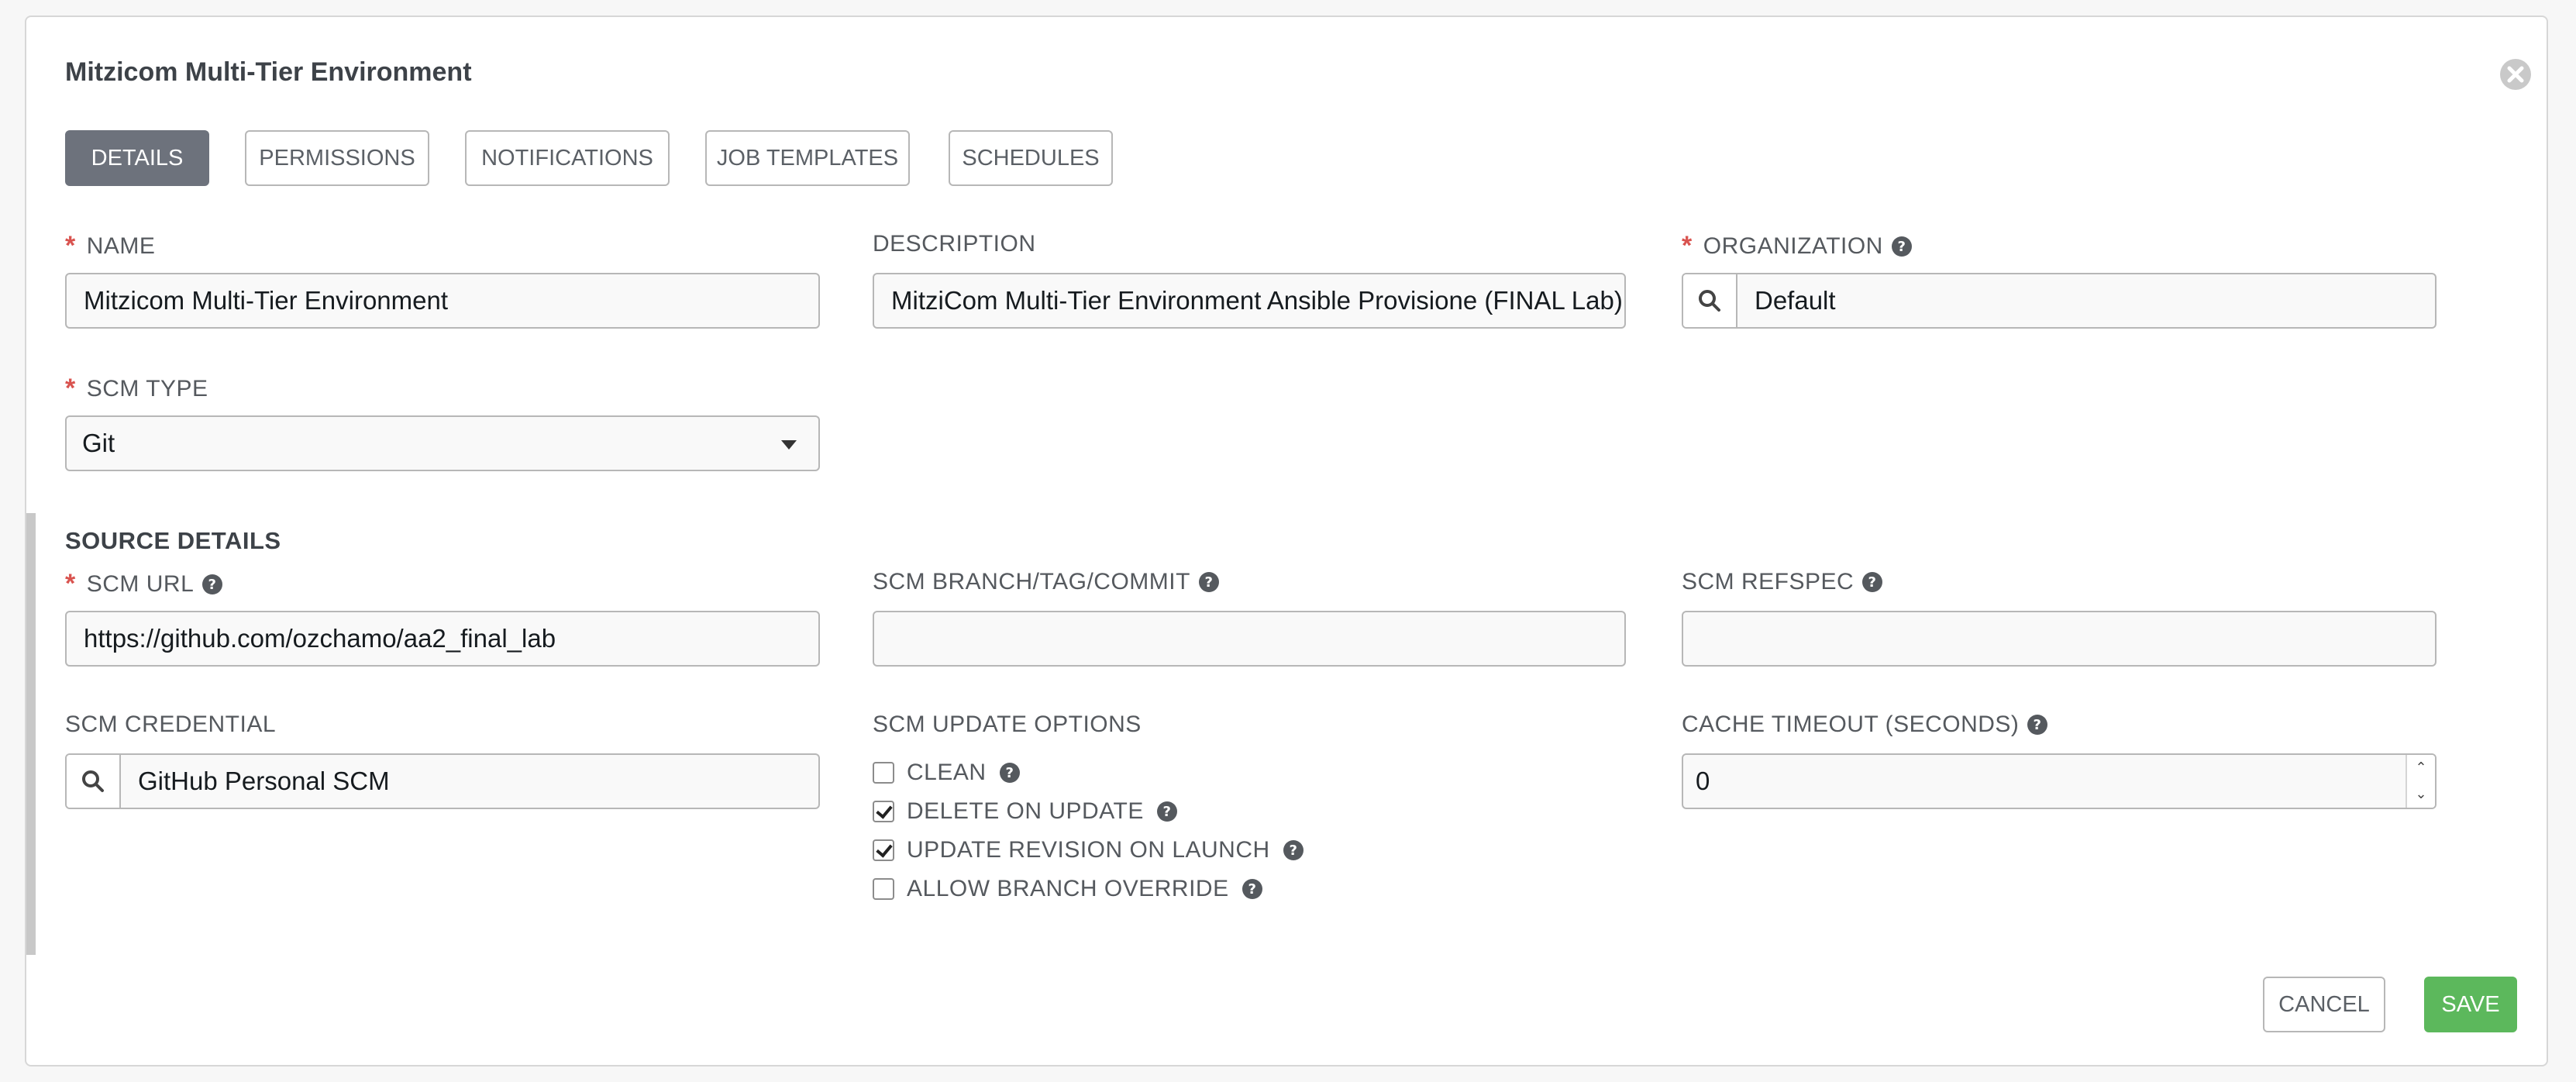  What do you see at coordinates (1088, 850) in the screenshot?
I see `option-update-revision-on-launch: UPDATE REVISION ON LAUNCH ?` at bounding box center [1088, 850].